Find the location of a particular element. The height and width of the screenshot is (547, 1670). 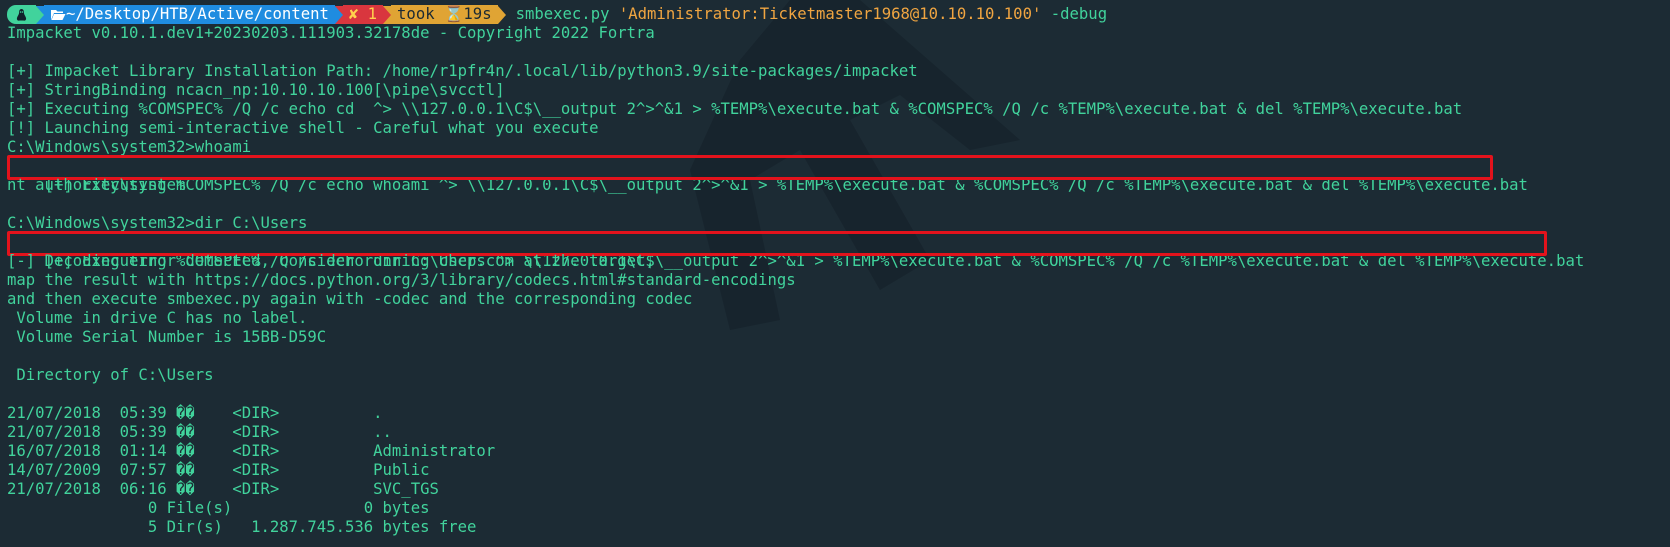

current-path: ~/Desktop/HTB/Active/content is located at coordinates (197, 14).